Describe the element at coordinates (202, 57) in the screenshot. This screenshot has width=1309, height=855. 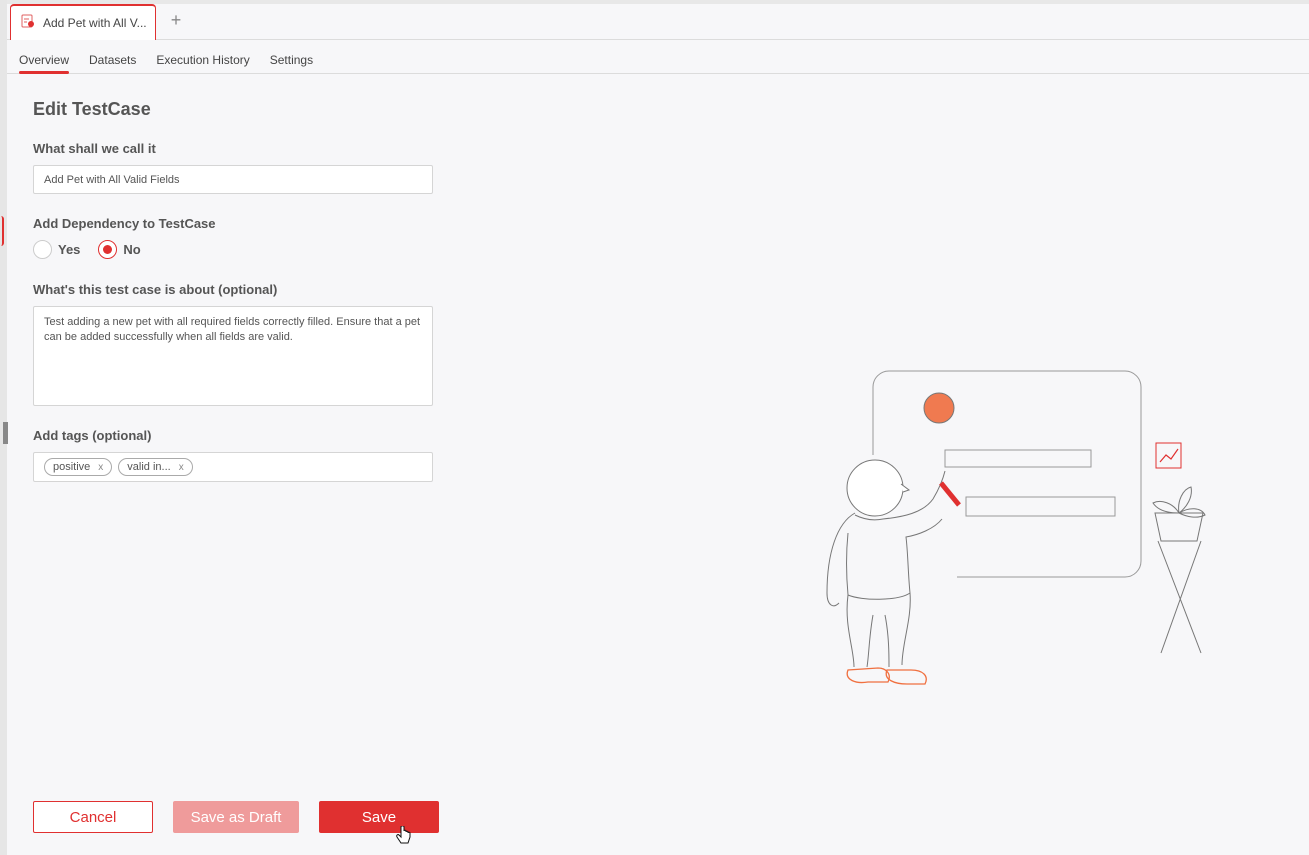
I see `tab-execution-history: Execution History` at that location.